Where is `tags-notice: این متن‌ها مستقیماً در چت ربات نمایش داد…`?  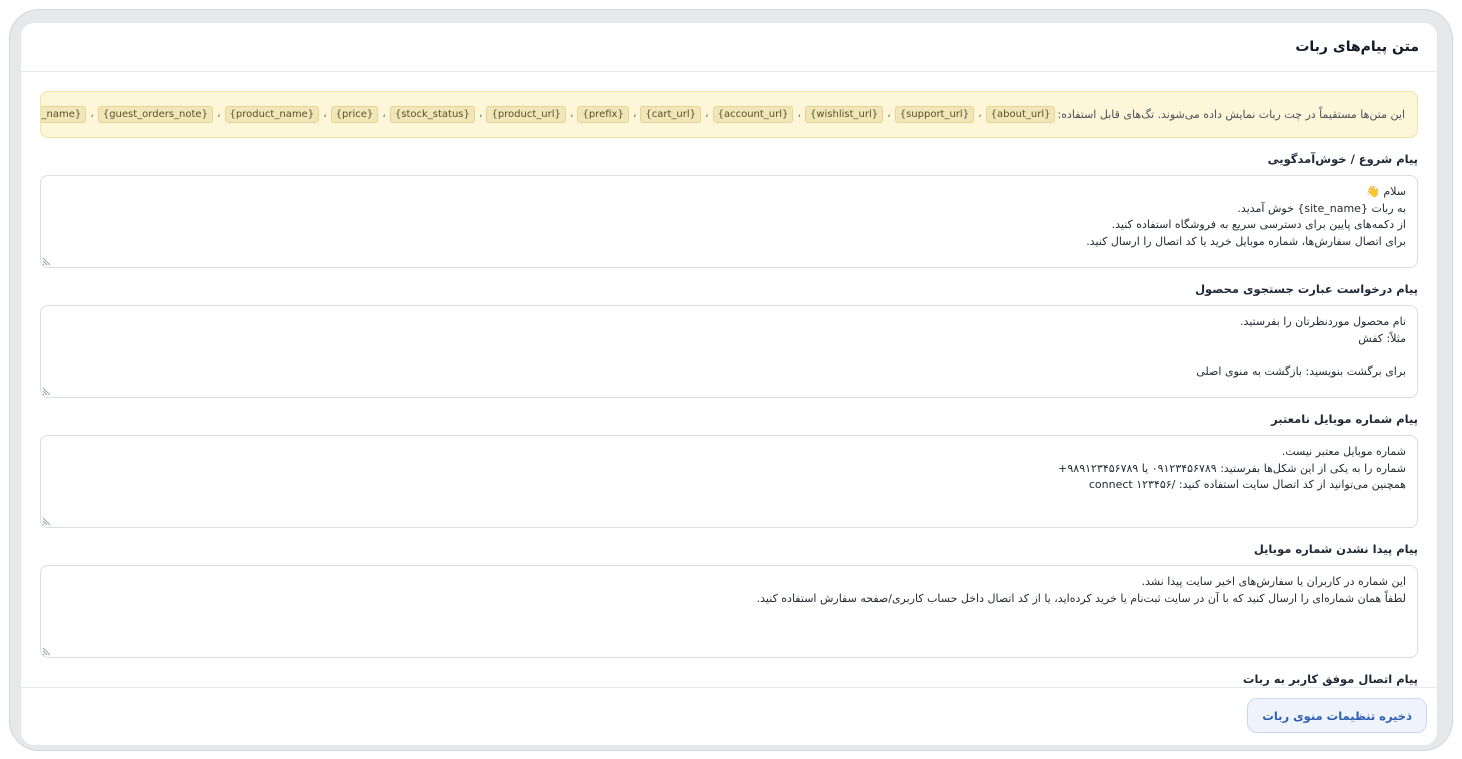 tags-notice: این متن‌ها مستقیماً در چت ربات نمایش داد… is located at coordinates (729, 114).